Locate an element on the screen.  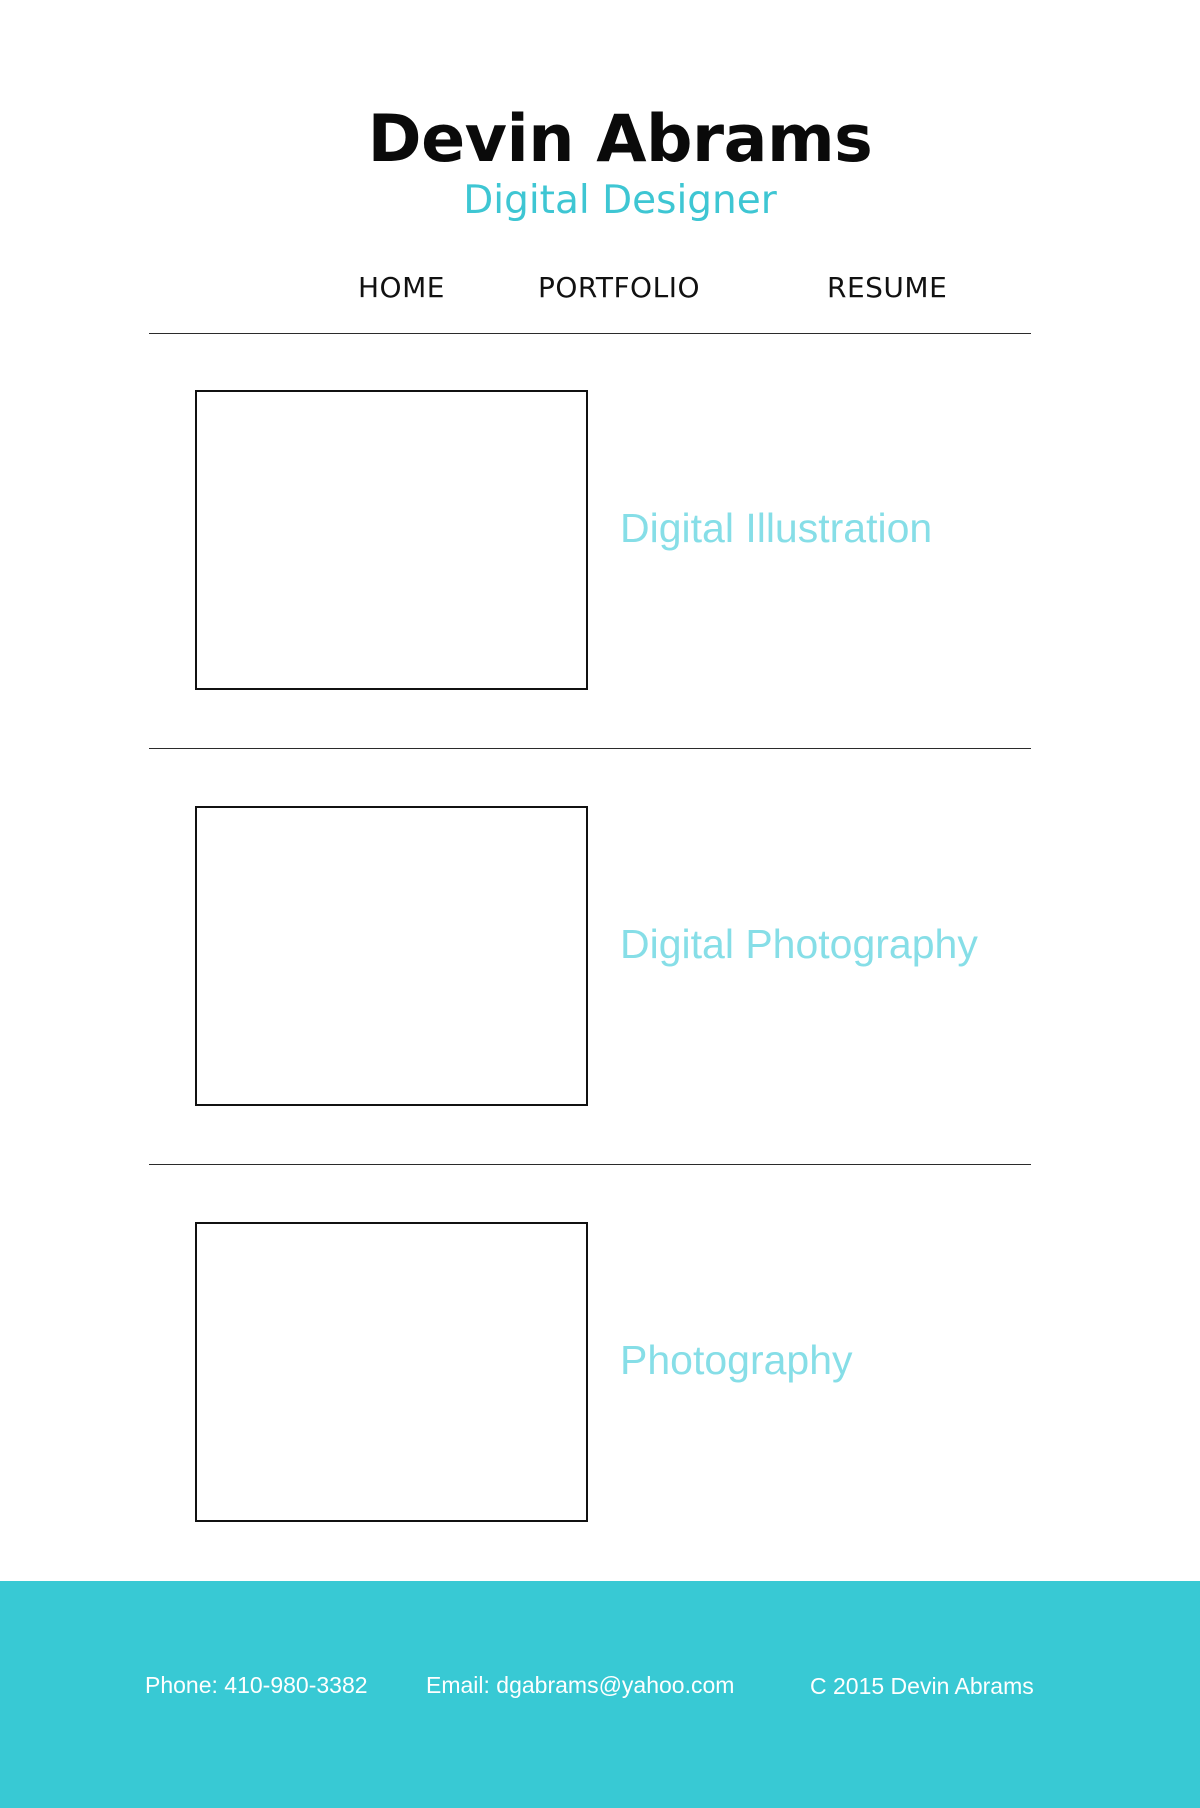
footer-phone: Phone: 410-980-3382 is located at coordinates (256, 1685).